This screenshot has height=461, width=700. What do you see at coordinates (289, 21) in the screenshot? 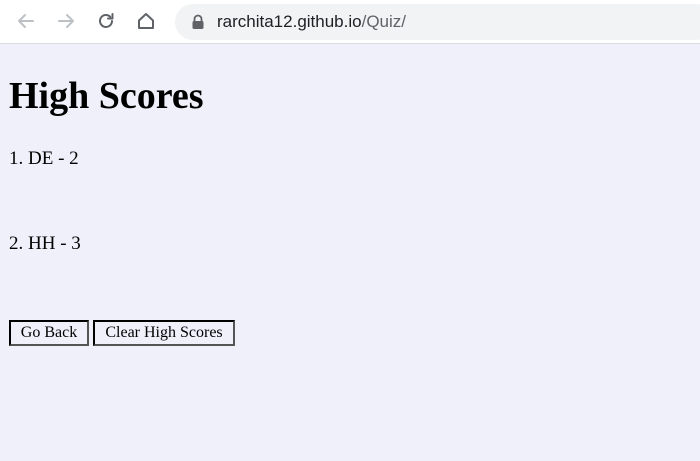
I see `url-host: rarchita12.github.io` at bounding box center [289, 21].